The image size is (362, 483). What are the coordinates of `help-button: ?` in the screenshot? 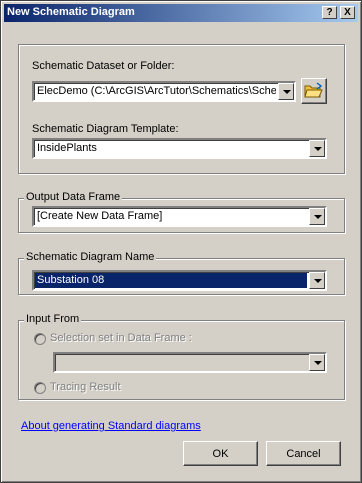 It's located at (329, 12).